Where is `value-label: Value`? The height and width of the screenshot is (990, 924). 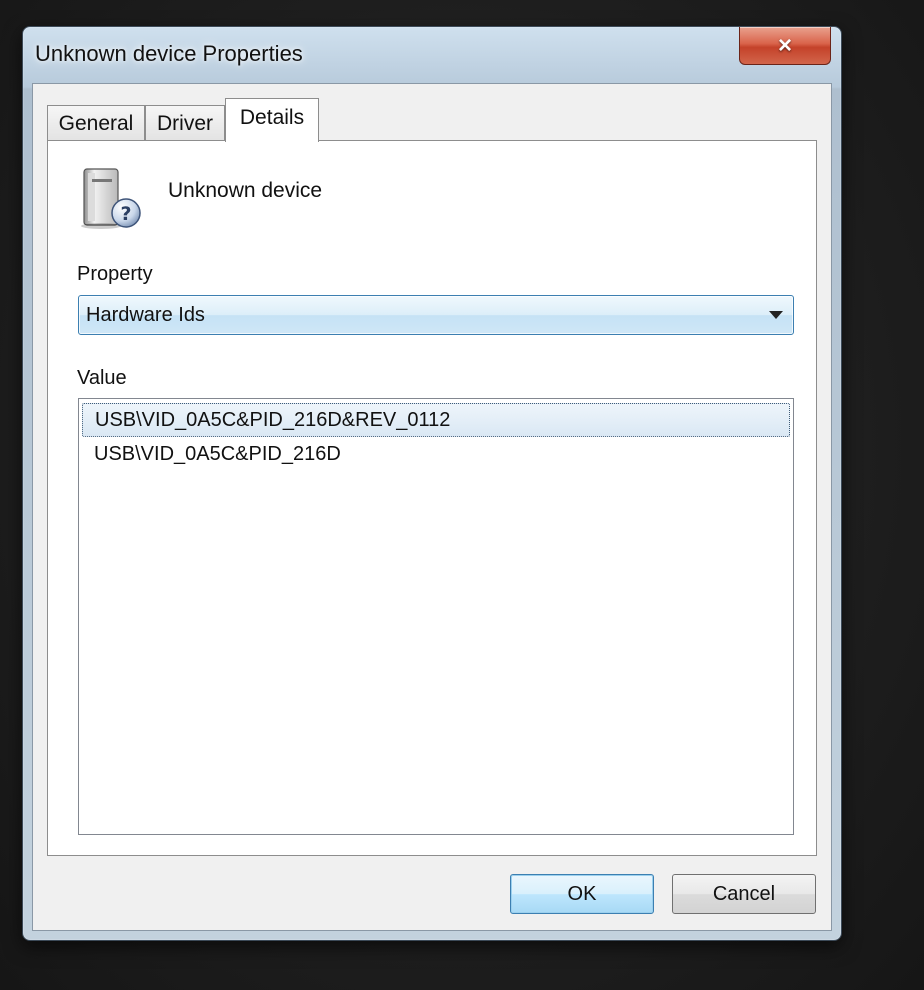 value-label: Value is located at coordinates (102, 378).